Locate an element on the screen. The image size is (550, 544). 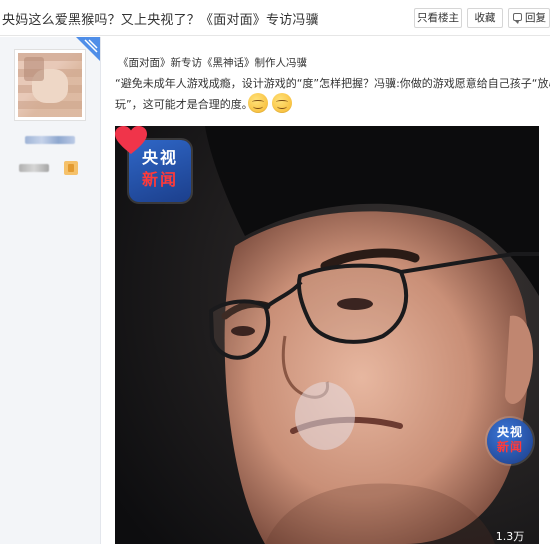
post-text-line-2: 玩”，这可能才是合理的度。” is located at coordinates (184, 104).